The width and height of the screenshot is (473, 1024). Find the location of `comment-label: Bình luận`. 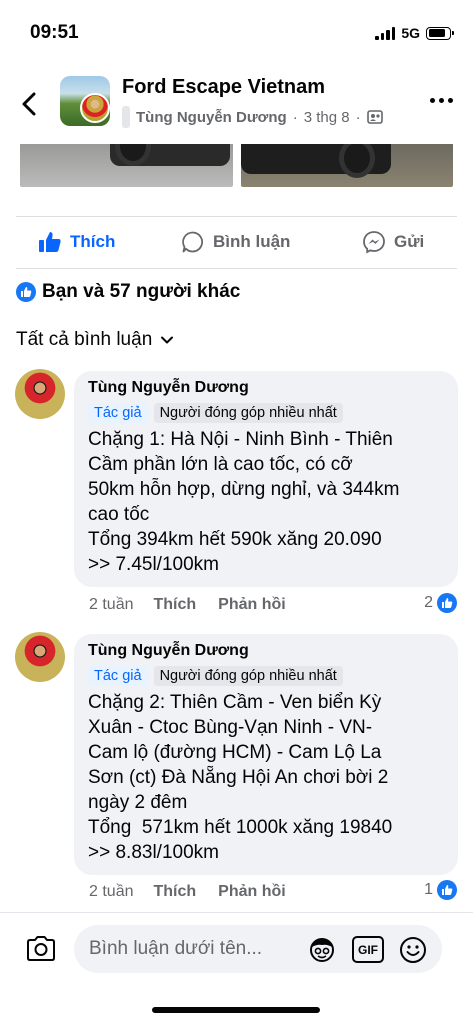

comment-label: Bình luận is located at coordinates (252, 241).